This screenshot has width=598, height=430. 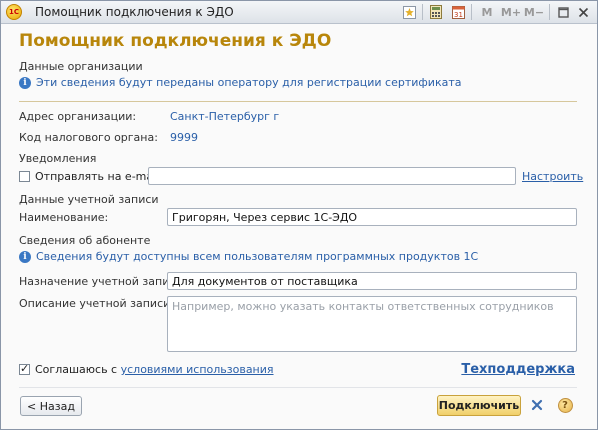 I want to click on account-section-label: Данные учетной записи, so click(x=89, y=199).